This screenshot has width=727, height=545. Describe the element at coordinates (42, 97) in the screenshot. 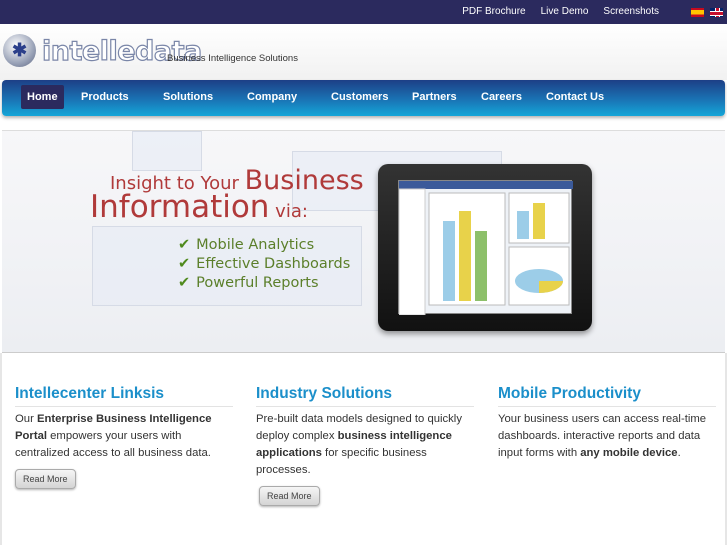

I see `nav-home: Home` at that location.